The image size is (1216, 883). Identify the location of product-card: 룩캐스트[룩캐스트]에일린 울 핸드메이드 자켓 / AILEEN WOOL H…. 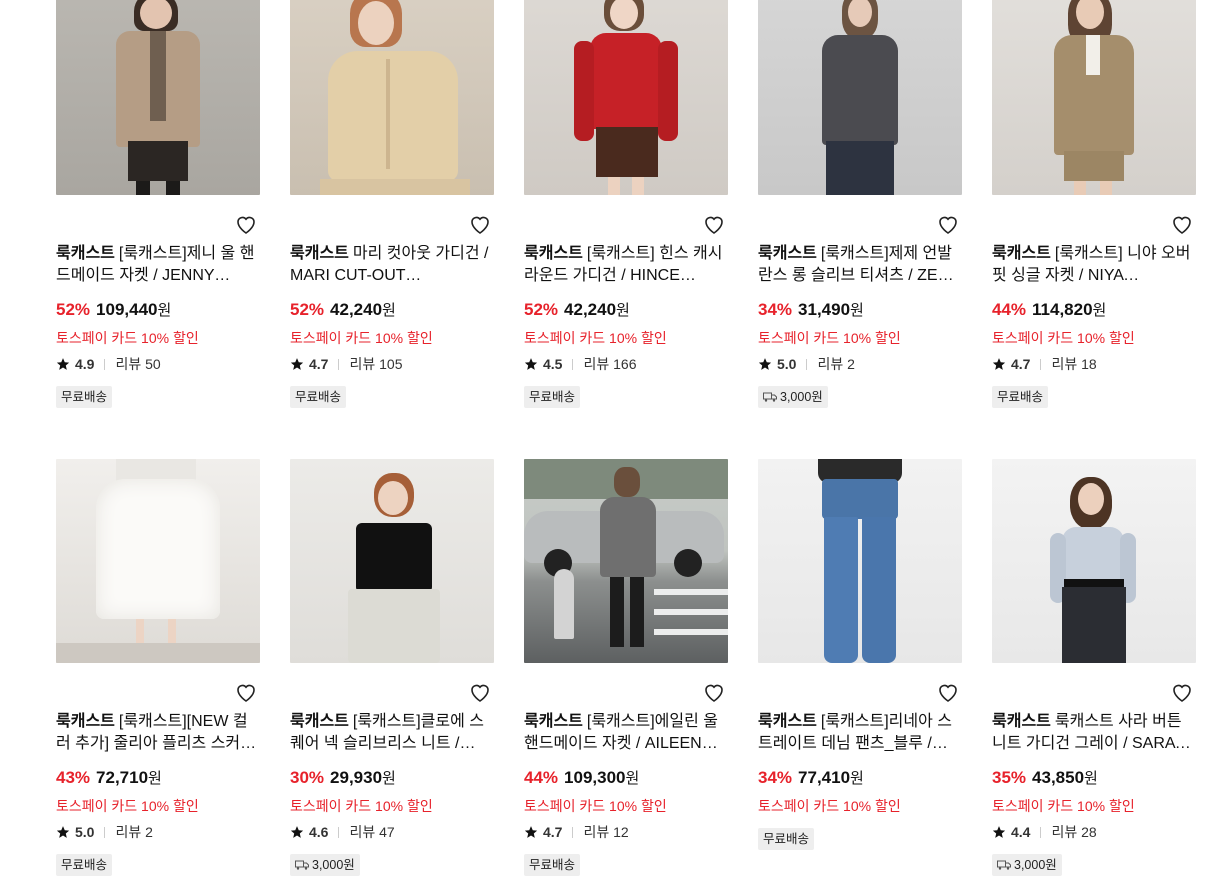
(626, 667).